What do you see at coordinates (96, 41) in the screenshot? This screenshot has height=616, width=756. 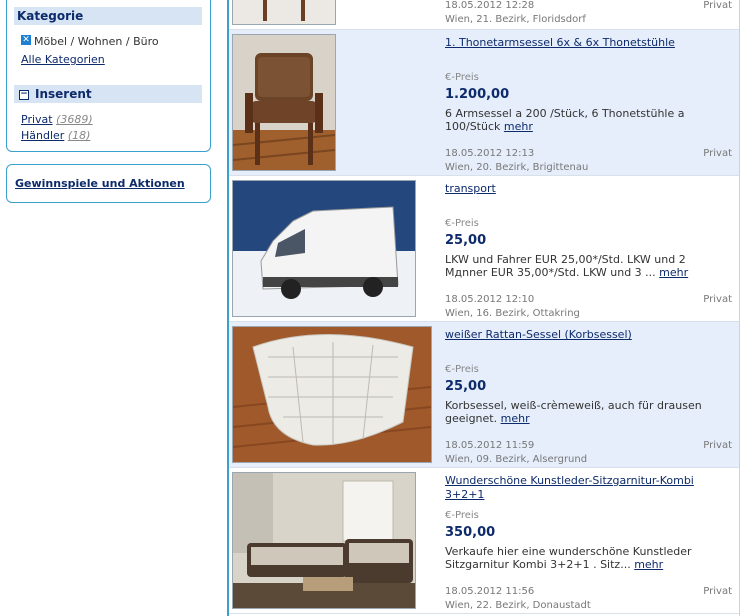 I see `selected-category-label: Möbel / Wohnen / Büro` at bounding box center [96, 41].